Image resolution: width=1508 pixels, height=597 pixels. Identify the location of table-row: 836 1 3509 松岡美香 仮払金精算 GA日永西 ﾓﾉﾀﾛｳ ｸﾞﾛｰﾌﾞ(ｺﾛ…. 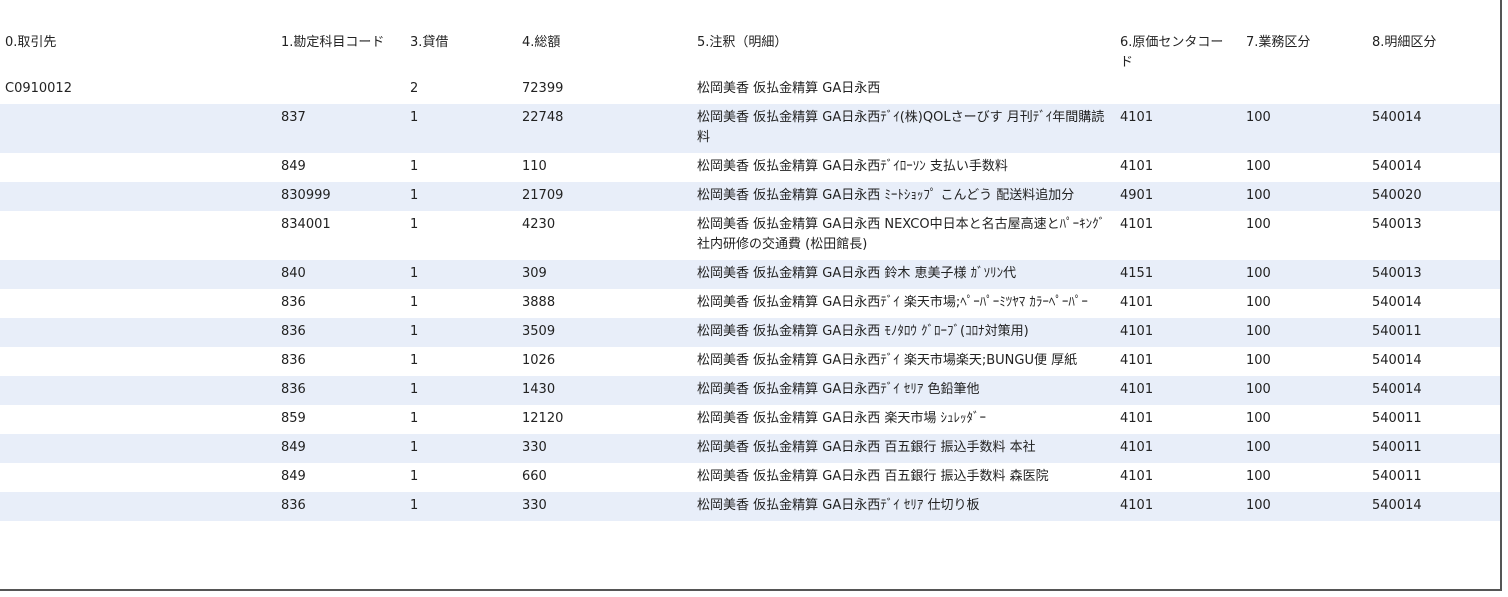
(750, 332).